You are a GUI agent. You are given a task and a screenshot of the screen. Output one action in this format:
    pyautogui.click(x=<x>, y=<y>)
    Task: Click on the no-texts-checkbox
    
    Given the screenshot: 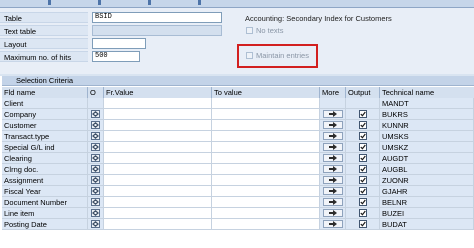 What is the action you would take?
    pyautogui.click(x=249, y=30)
    